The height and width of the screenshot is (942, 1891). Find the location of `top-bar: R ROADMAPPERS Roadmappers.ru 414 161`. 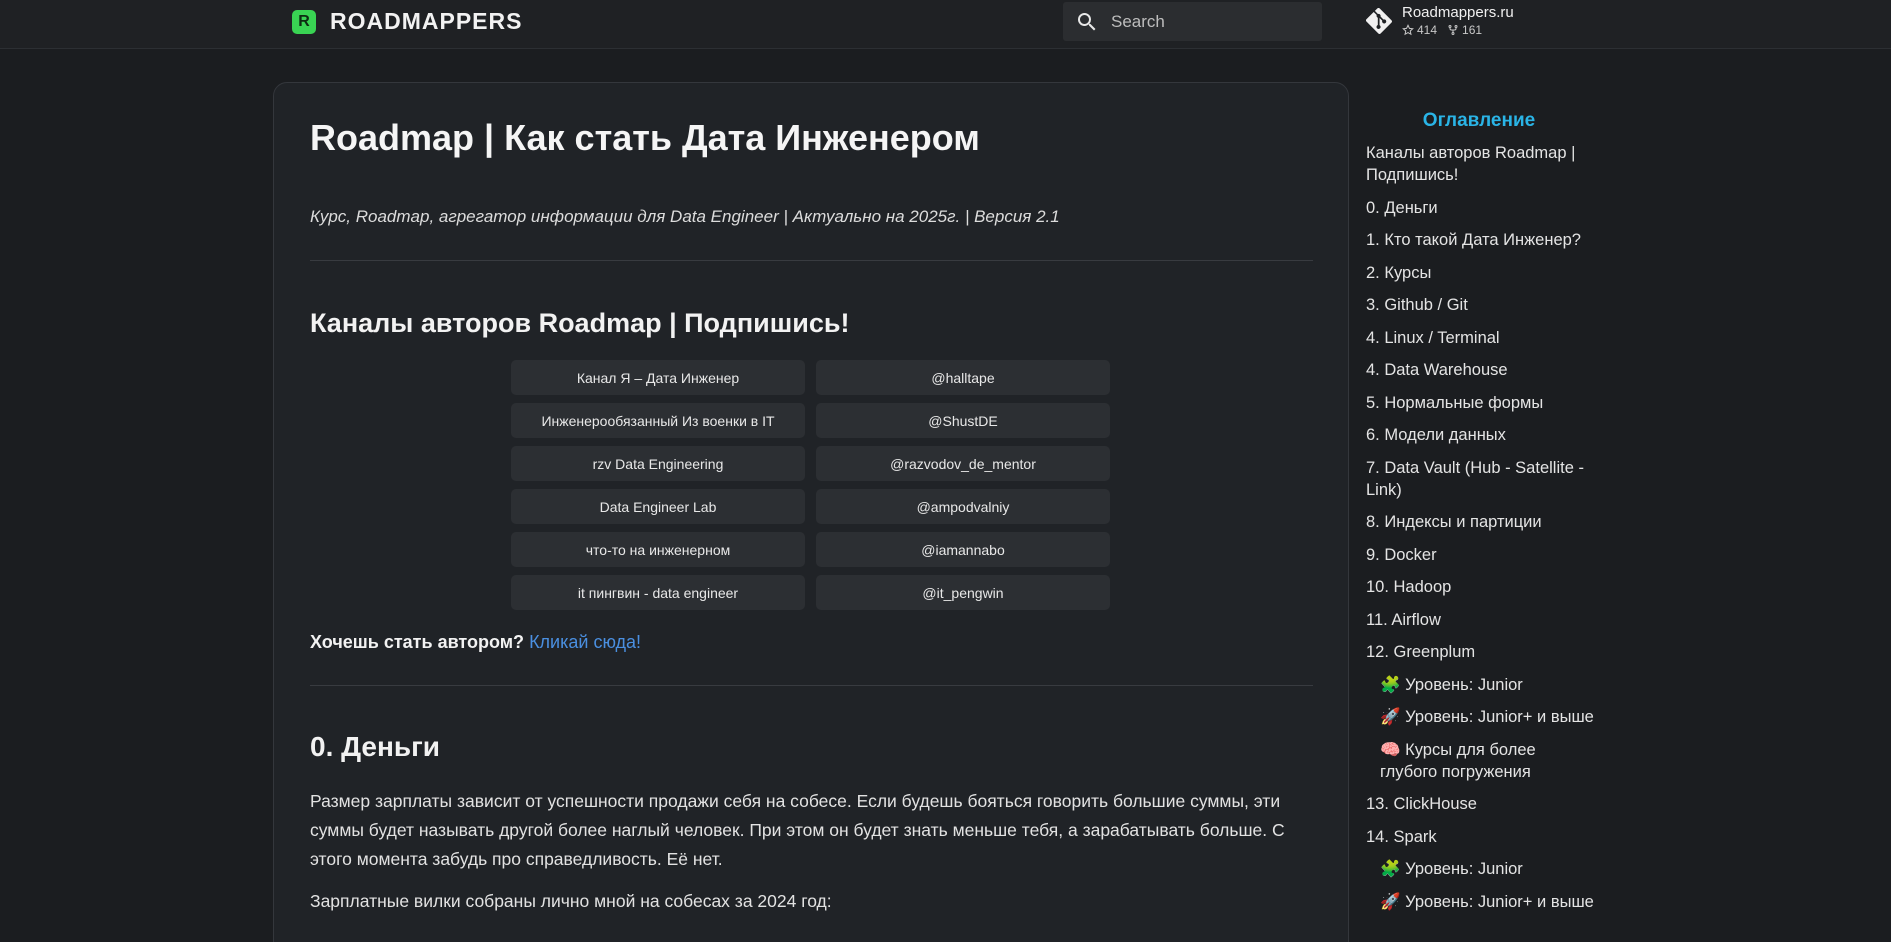

top-bar: R ROADMAPPERS Roadmappers.ru 414 161 is located at coordinates (945, 24).